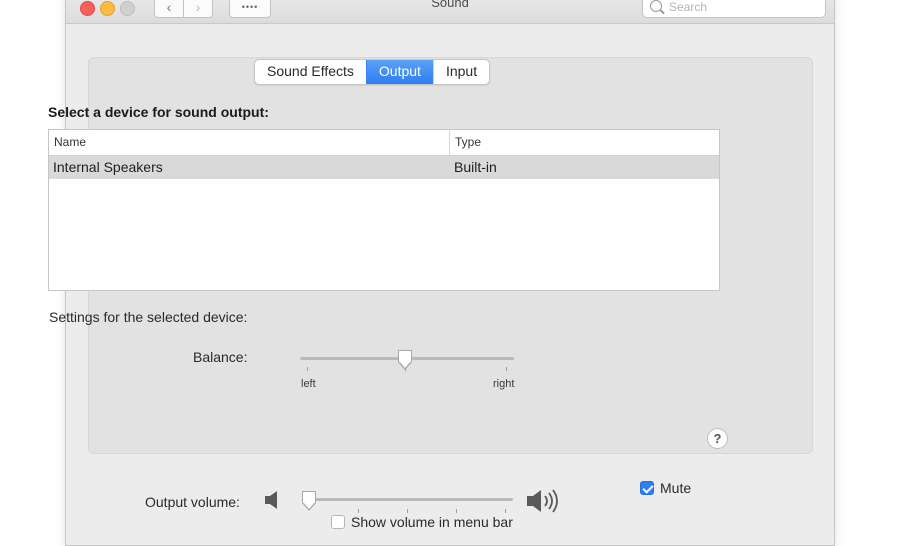 Image resolution: width=900 pixels, height=546 pixels. Describe the element at coordinates (584, 142) in the screenshot. I see `column-header-type: Type` at that location.